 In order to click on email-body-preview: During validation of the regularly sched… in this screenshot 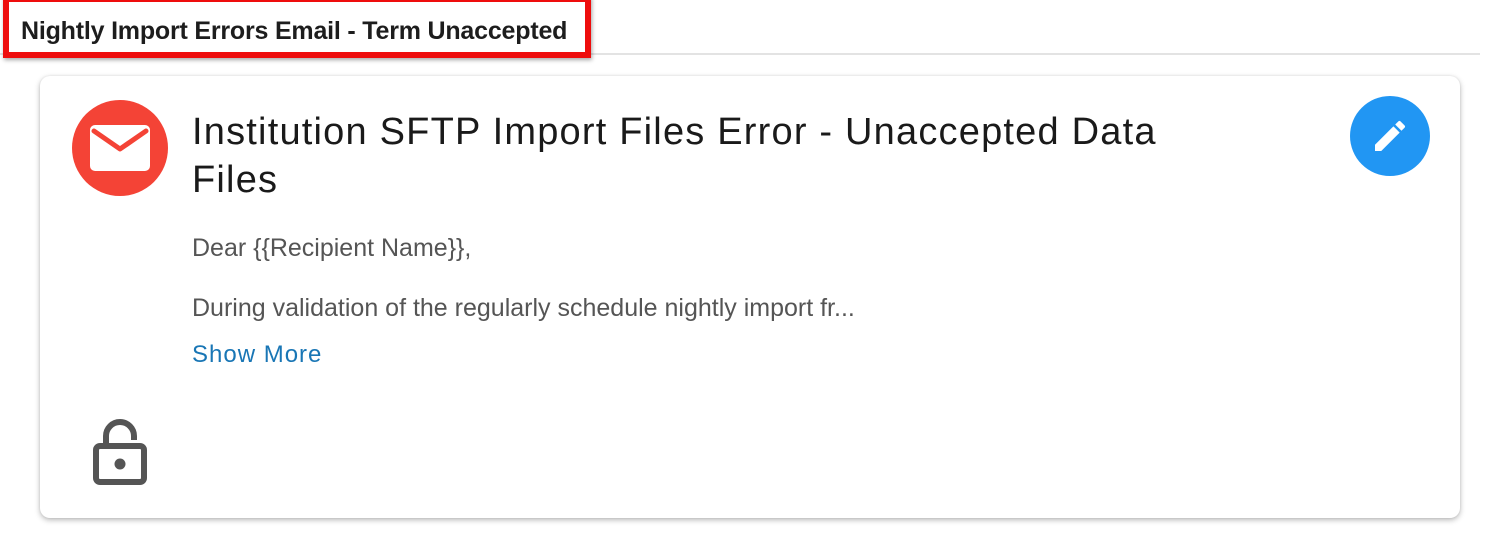, I will do `click(523, 308)`.